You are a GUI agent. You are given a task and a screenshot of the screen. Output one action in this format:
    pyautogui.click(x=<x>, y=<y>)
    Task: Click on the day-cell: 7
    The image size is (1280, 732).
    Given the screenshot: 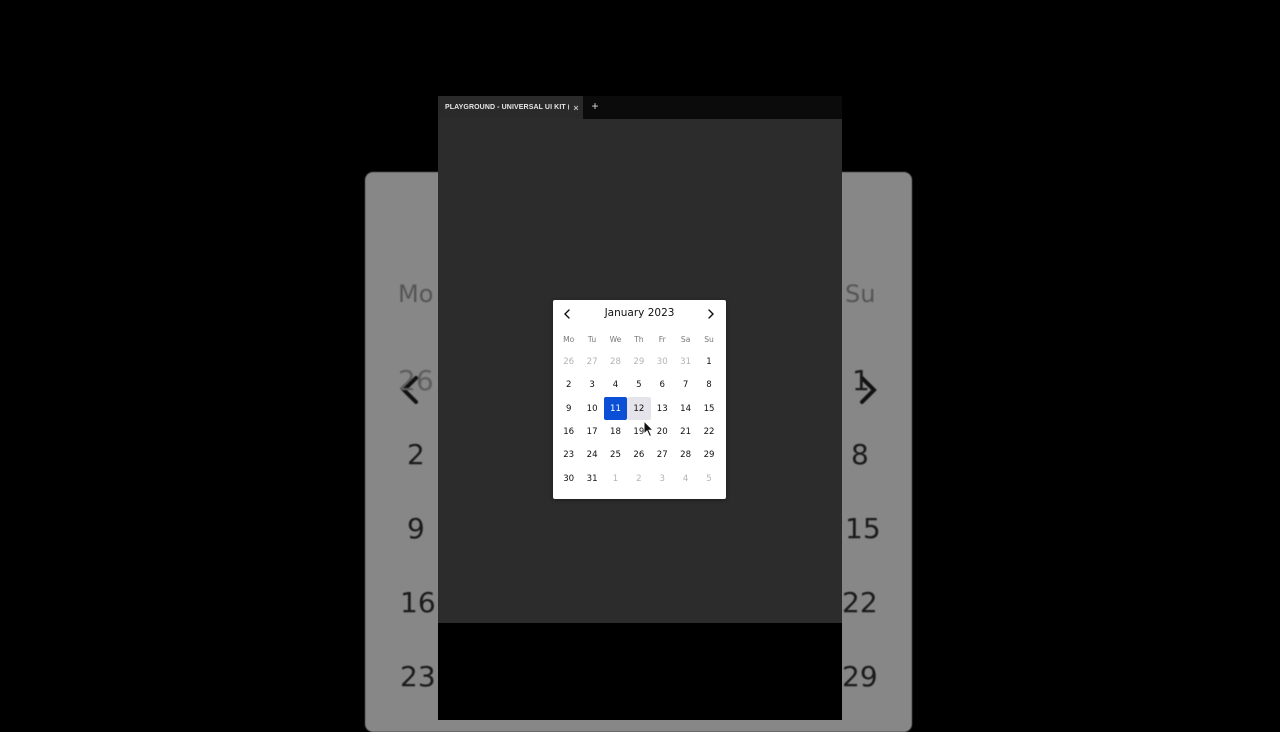 What is the action you would take?
    pyautogui.click(x=685, y=385)
    